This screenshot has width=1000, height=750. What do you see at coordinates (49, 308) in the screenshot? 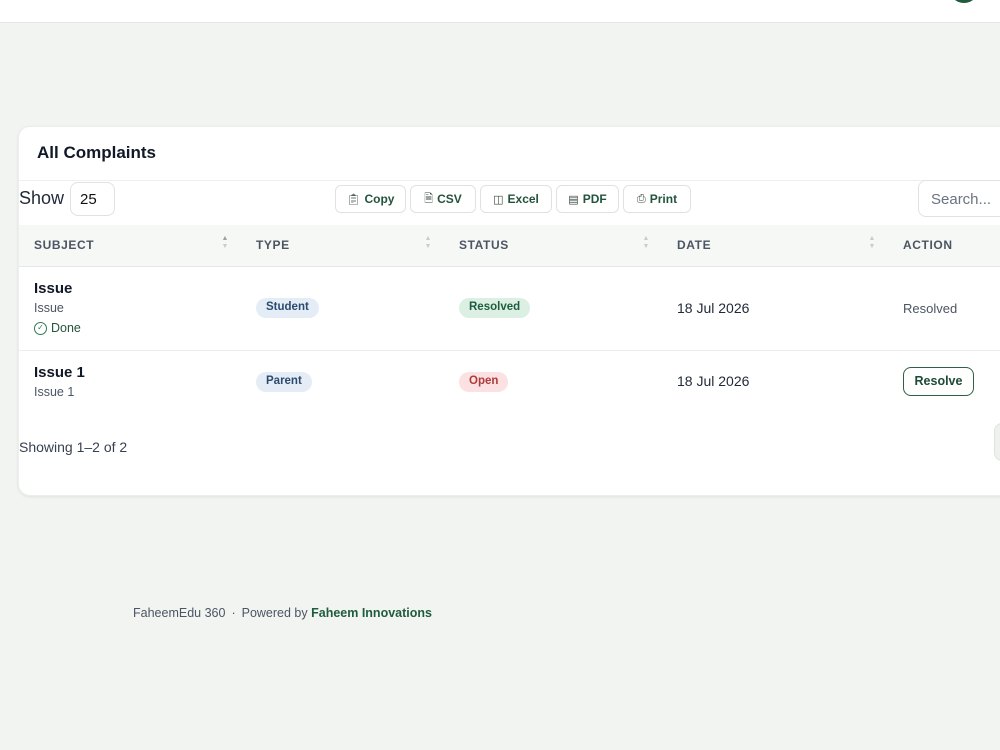
I see `subject-description: Issue` at bounding box center [49, 308].